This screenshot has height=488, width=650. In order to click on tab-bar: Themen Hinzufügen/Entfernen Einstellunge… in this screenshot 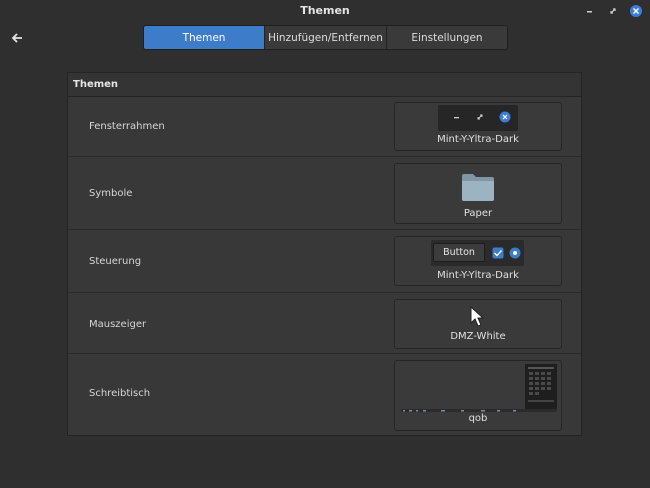, I will do `click(325, 37)`.